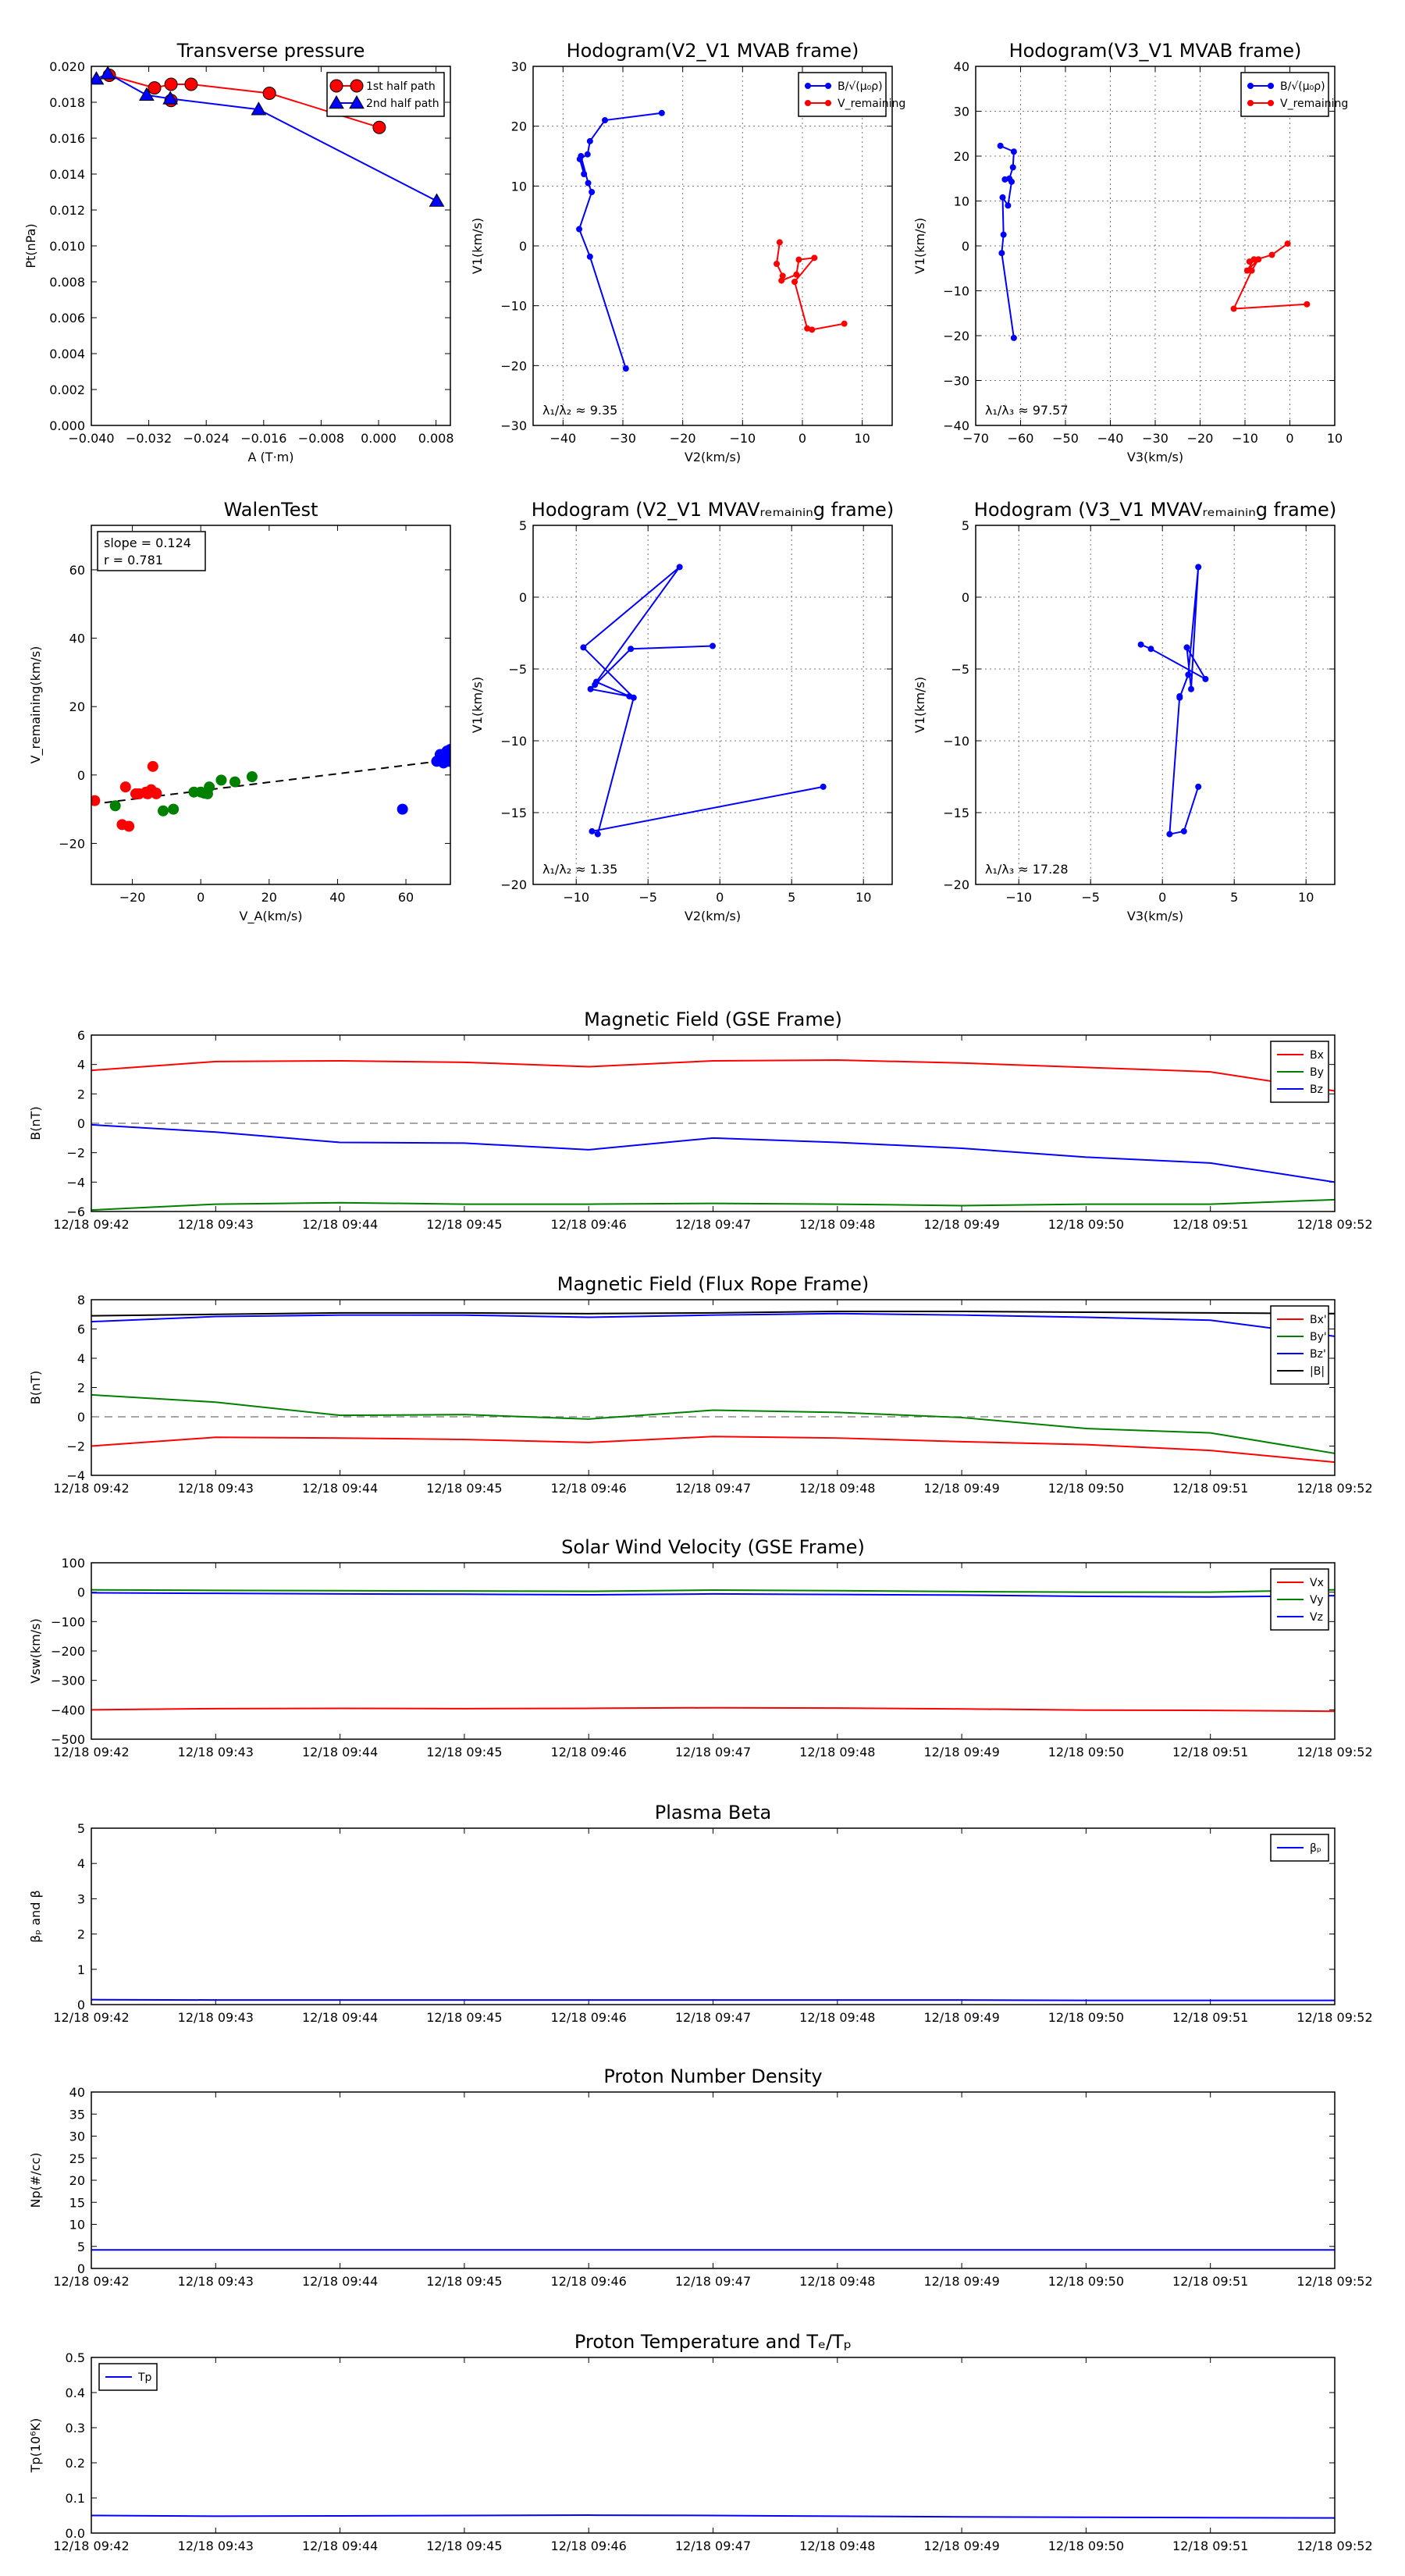 The height and width of the screenshot is (2576, 1405). What do you see at coordinates (713, 2281) in the screenshot?
I see `x-tick-label: 12/18 09:47` at bounding box center [713, 2281].